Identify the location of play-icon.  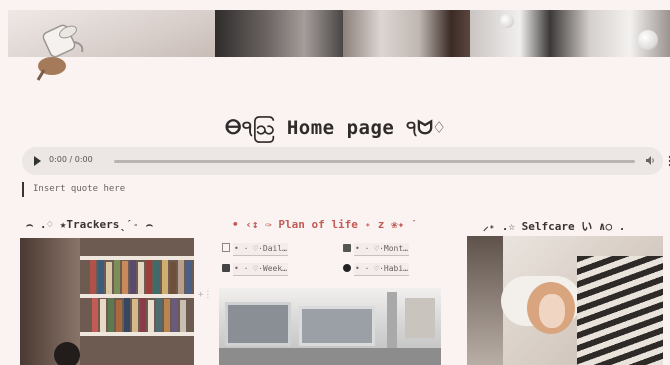
(37, 161).